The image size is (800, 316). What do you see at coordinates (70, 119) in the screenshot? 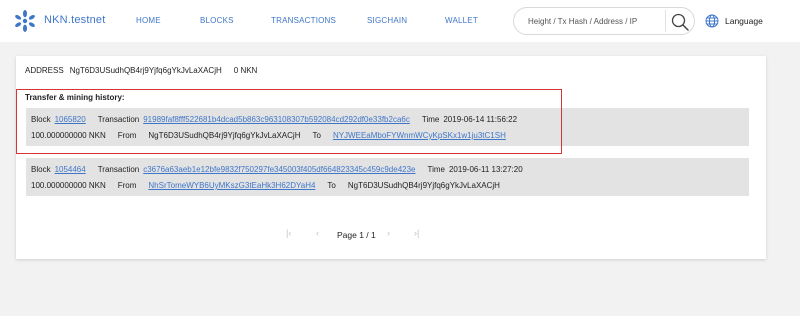
I see `block-link: 1065820` at bounding box center [70, 119].